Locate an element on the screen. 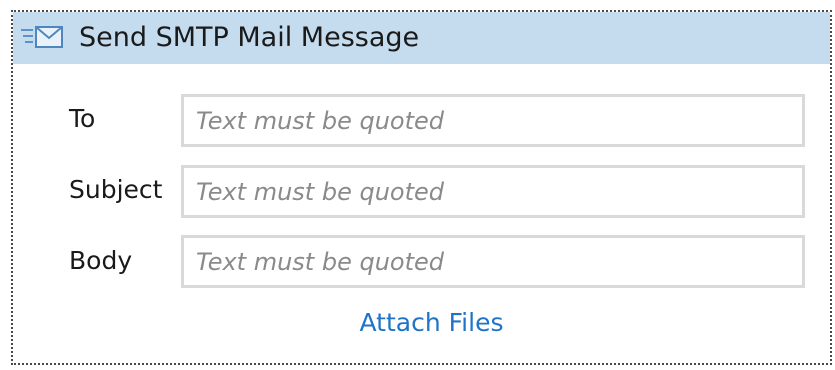 This screenshot has height=370, width=835. activity-title: Send SMTP Mail Message is located at coordinates (249, 37).